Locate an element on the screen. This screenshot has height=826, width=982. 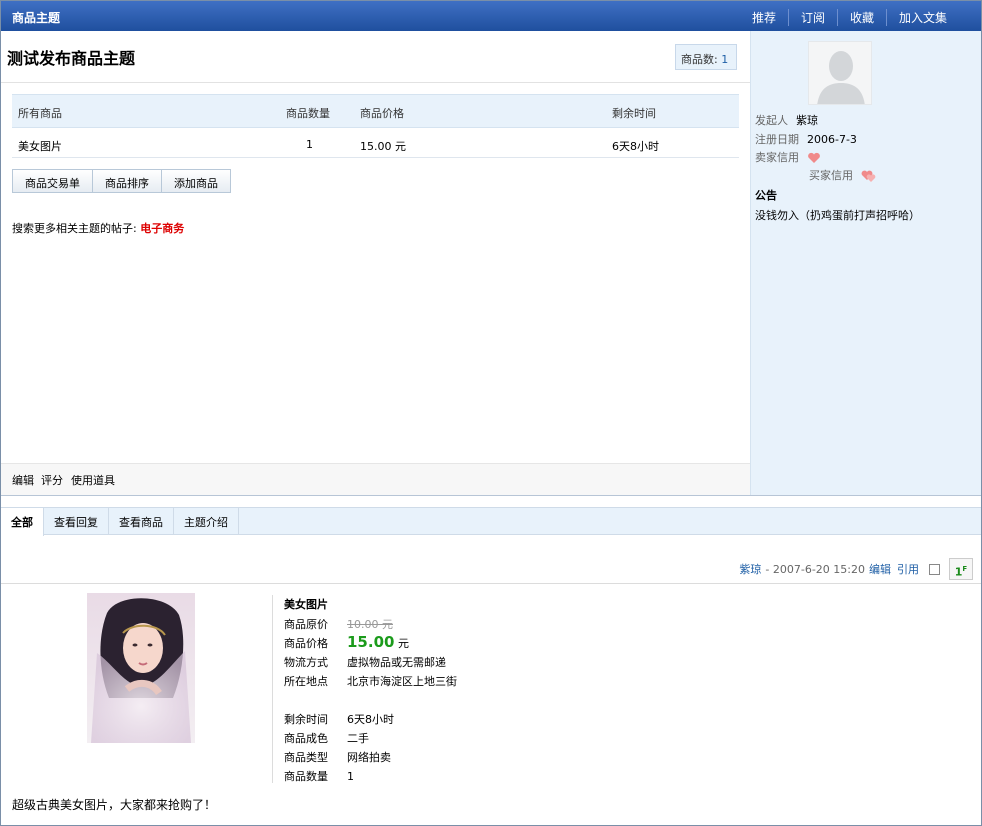
remaining-value: 6天8小时 is located at coordinates (370, 719).